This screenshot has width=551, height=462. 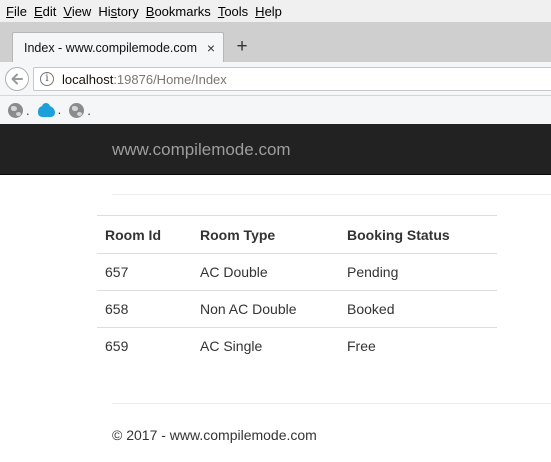 I want to click on tab-index: Index - www.compilemode.com ×, so click(x=118, y=47).